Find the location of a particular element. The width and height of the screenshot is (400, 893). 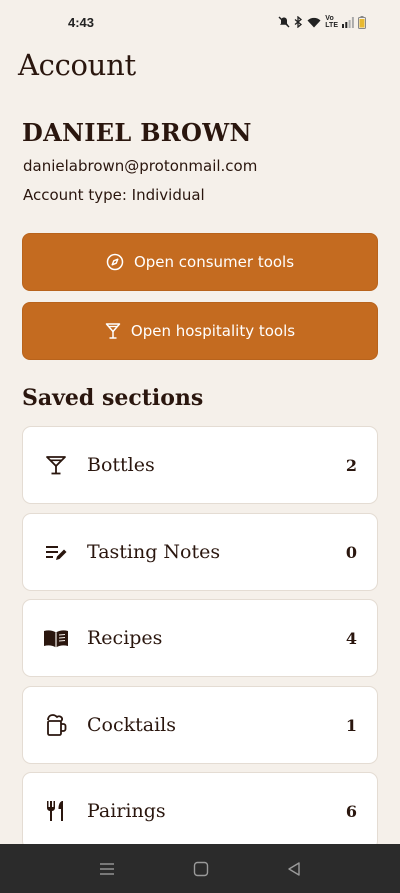

status-time: 4:43 is located at coordinates (81, 22).